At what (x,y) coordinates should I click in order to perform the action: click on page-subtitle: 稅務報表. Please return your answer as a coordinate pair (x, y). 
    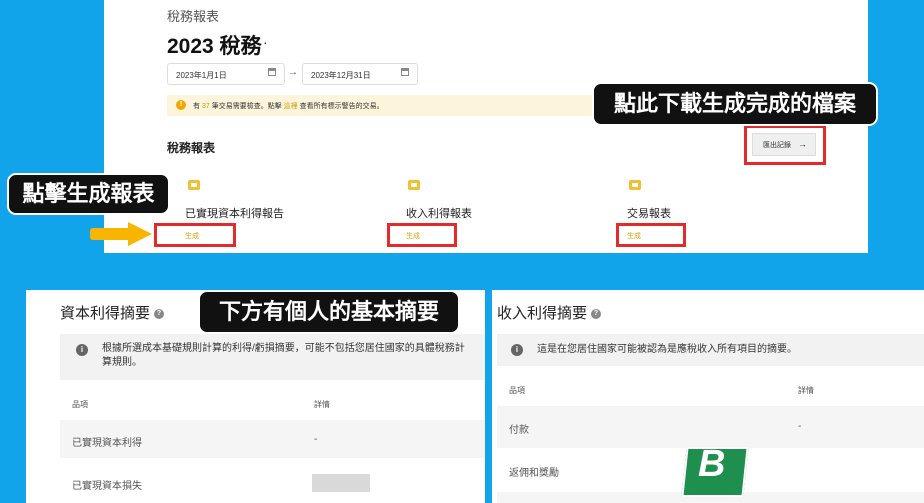
    Looking at the image, I should click on (193, 16).